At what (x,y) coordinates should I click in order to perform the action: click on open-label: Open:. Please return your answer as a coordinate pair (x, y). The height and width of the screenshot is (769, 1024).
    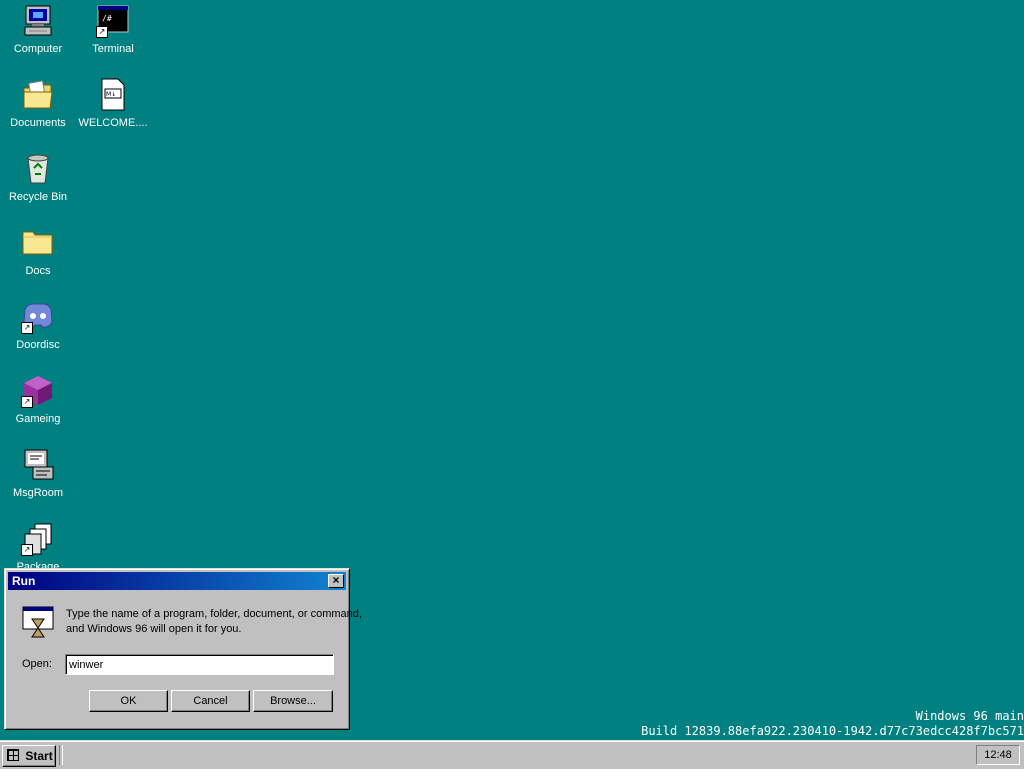
    Looking at the image, I should click on (37, 664).